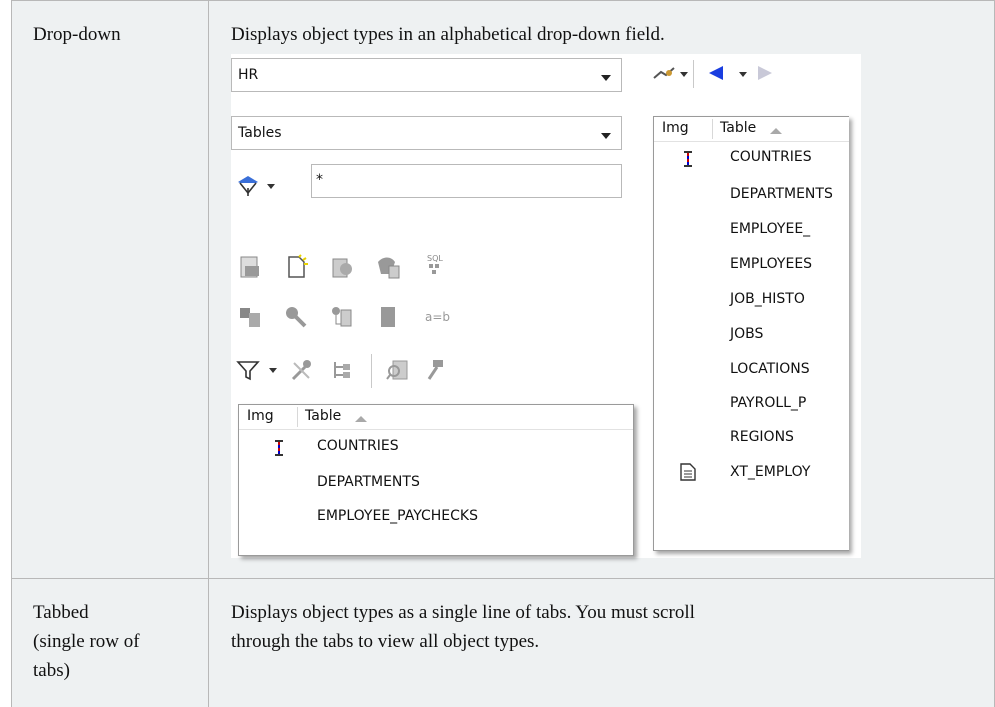 This screenshot has width=995, height=707. Describe the element at coordinates (342, 370) in the screenshot. I see `tree-icon` at that location.